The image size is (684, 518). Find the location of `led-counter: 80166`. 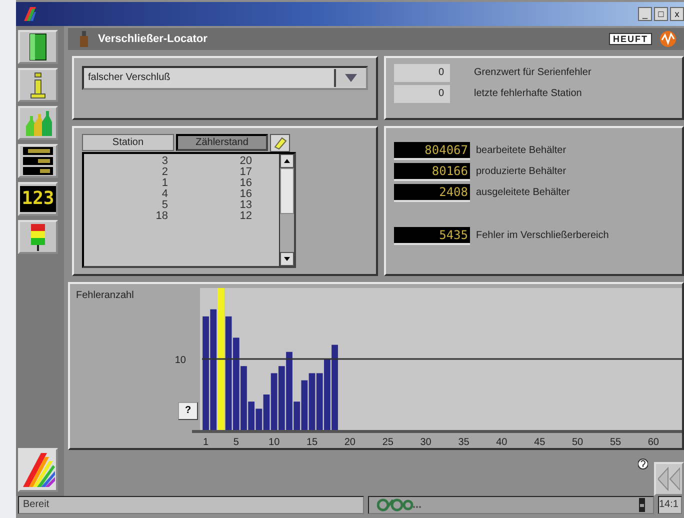

led-counter: 80166 is located at coordinates (432, 171).